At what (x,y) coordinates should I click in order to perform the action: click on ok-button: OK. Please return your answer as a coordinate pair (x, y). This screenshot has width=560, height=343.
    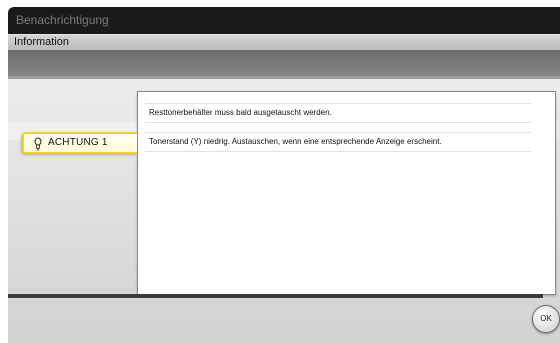
    Looking at the image, I should click on (546, 319).